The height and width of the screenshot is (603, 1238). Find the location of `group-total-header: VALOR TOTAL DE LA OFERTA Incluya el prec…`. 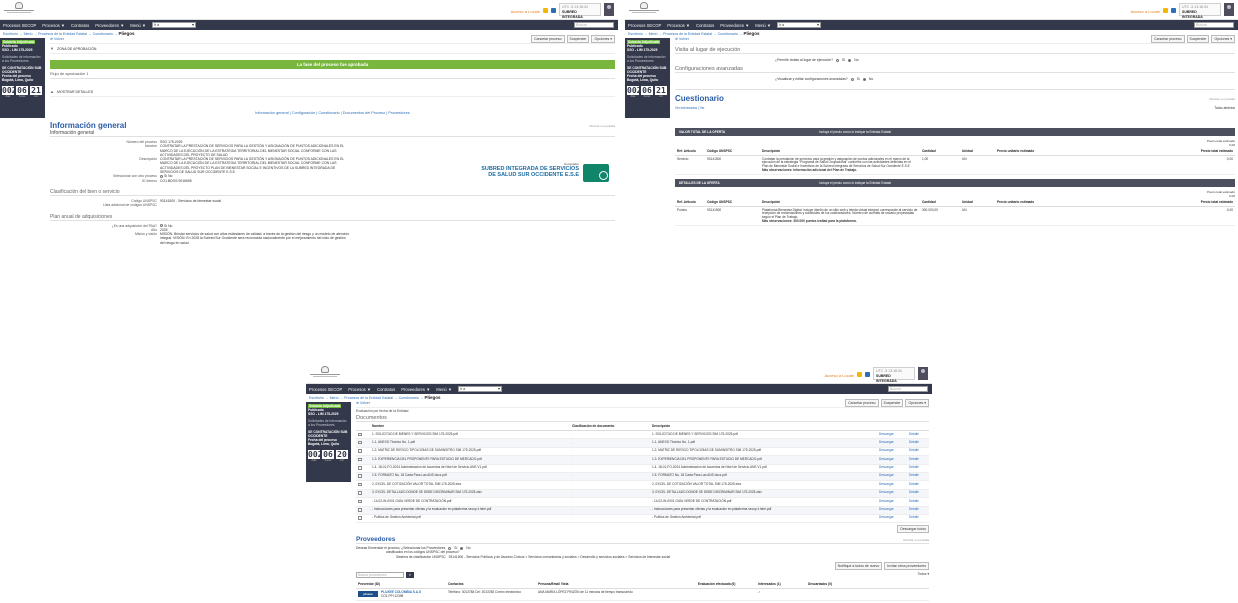

group-total-header: VALOR TOTAL DE LA OFERTA Incluya el prec… is located at coordinates (955, 132).